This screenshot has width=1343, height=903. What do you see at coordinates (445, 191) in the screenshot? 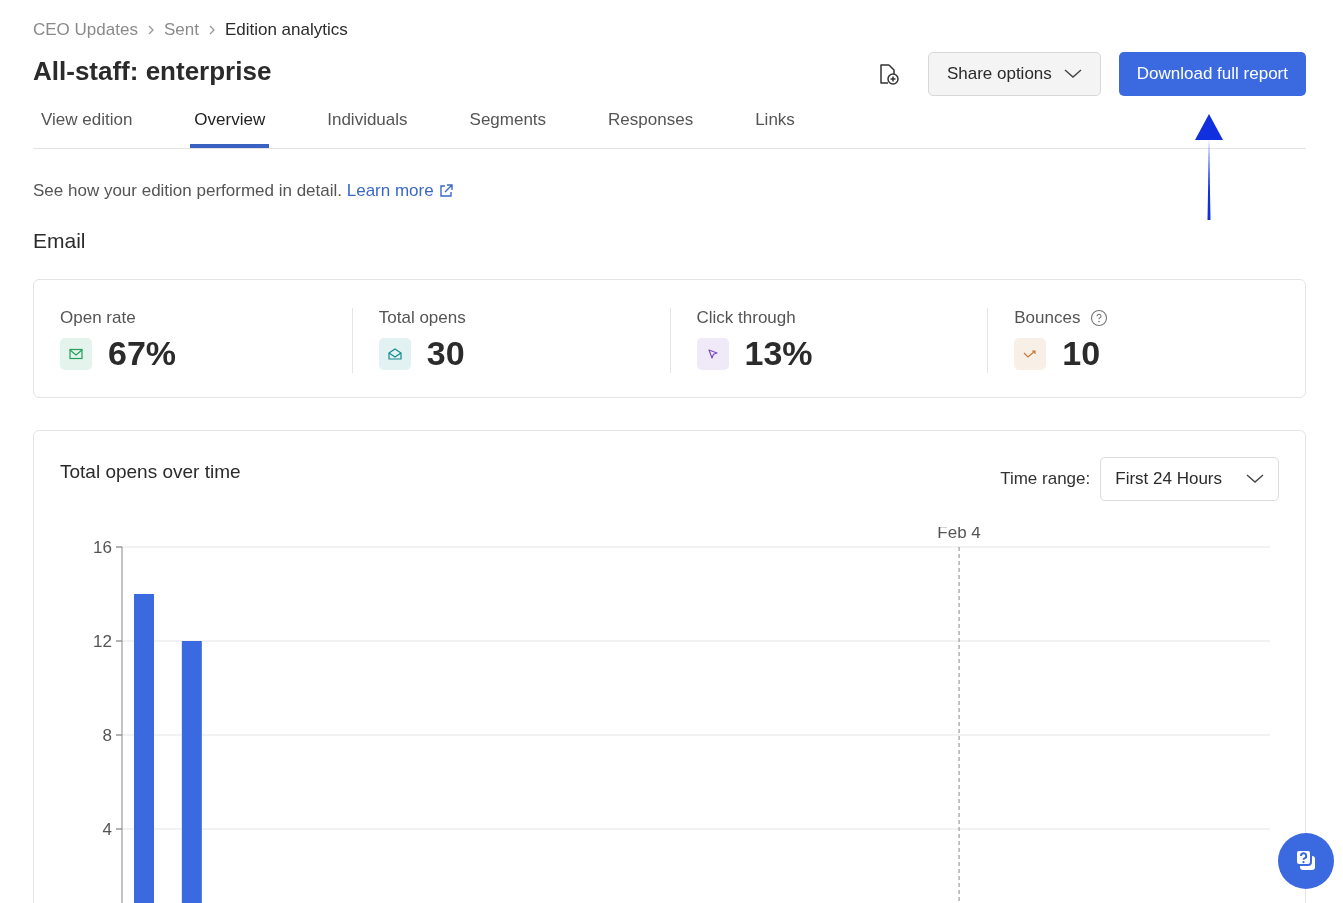
I see `external-link-icon` at bounding box center [445, 191].